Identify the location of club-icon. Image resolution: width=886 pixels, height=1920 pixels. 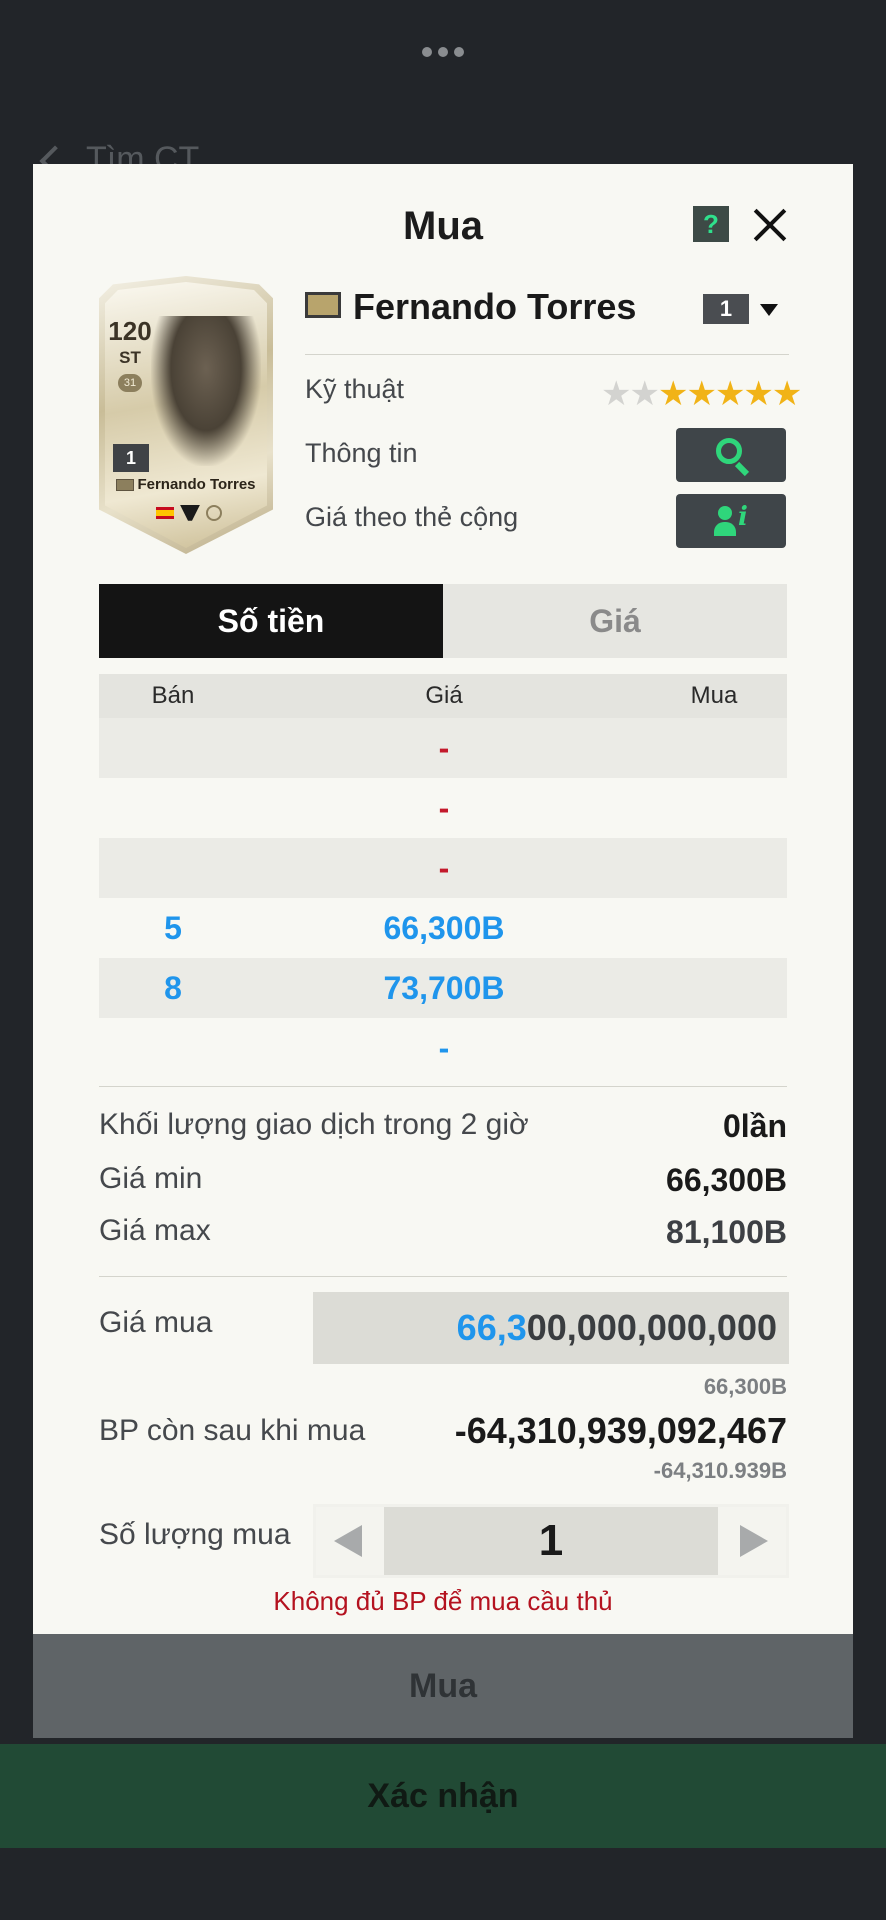
(190, 512).